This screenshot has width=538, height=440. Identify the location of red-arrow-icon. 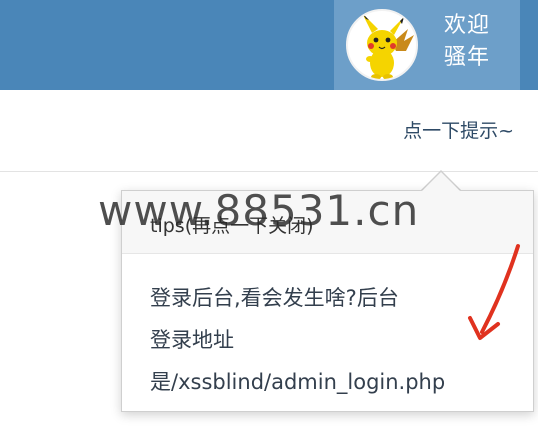
(494, 292).